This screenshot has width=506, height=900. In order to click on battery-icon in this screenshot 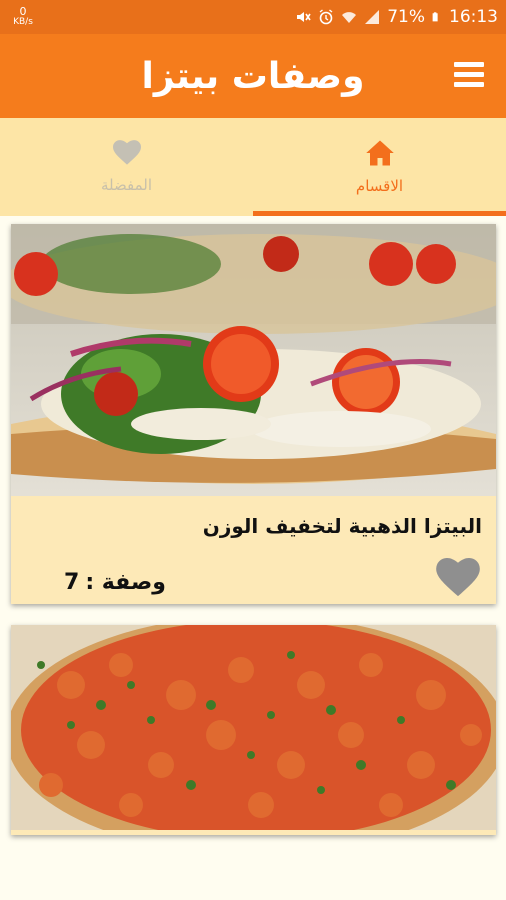, I will do `click(435, 17)`.